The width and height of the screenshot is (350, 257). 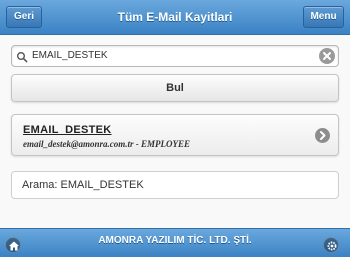 What do you see at coordinates (22, 56) in the screenshot?
I see `search-icon` at bounding box center [22, 56].